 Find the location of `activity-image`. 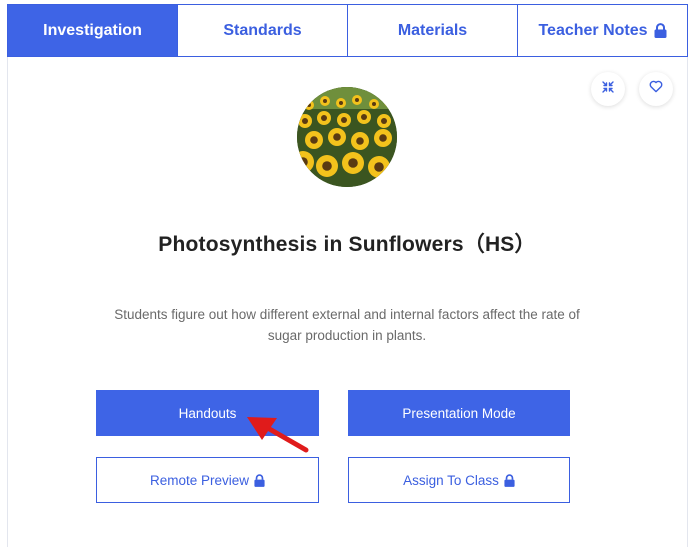

activity-image is located at coordinates (347, 137).